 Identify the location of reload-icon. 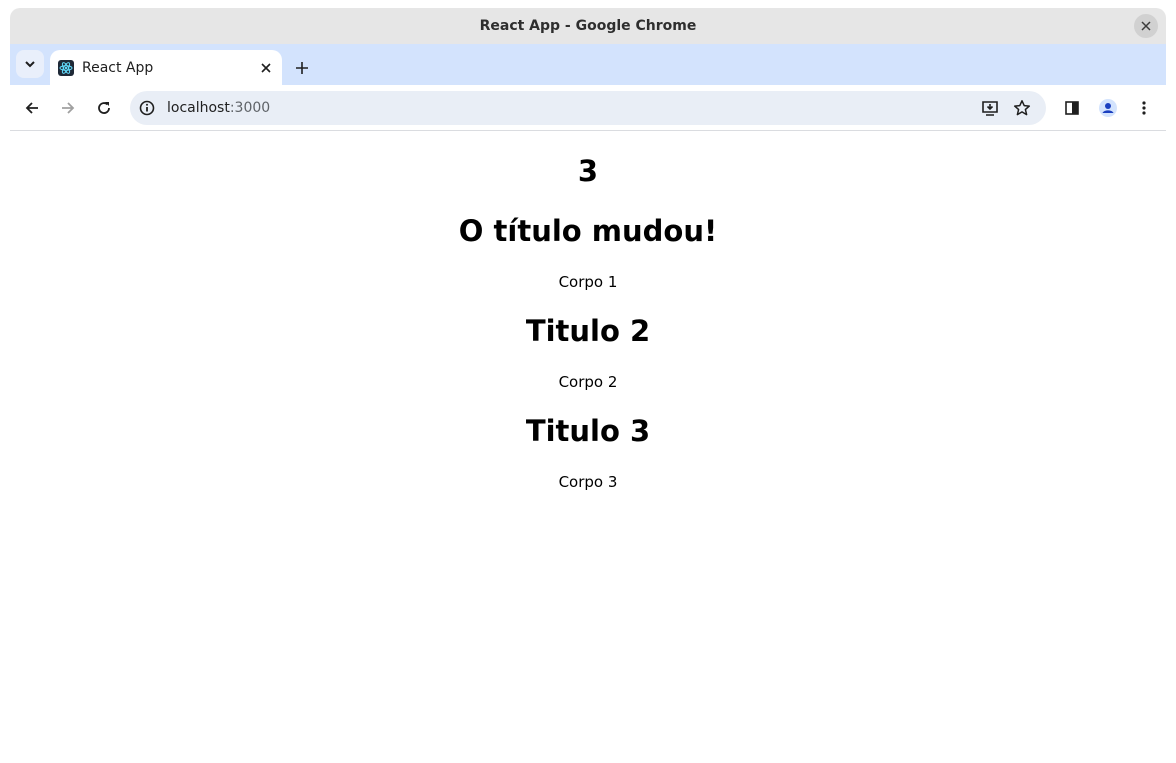
(104, 108).